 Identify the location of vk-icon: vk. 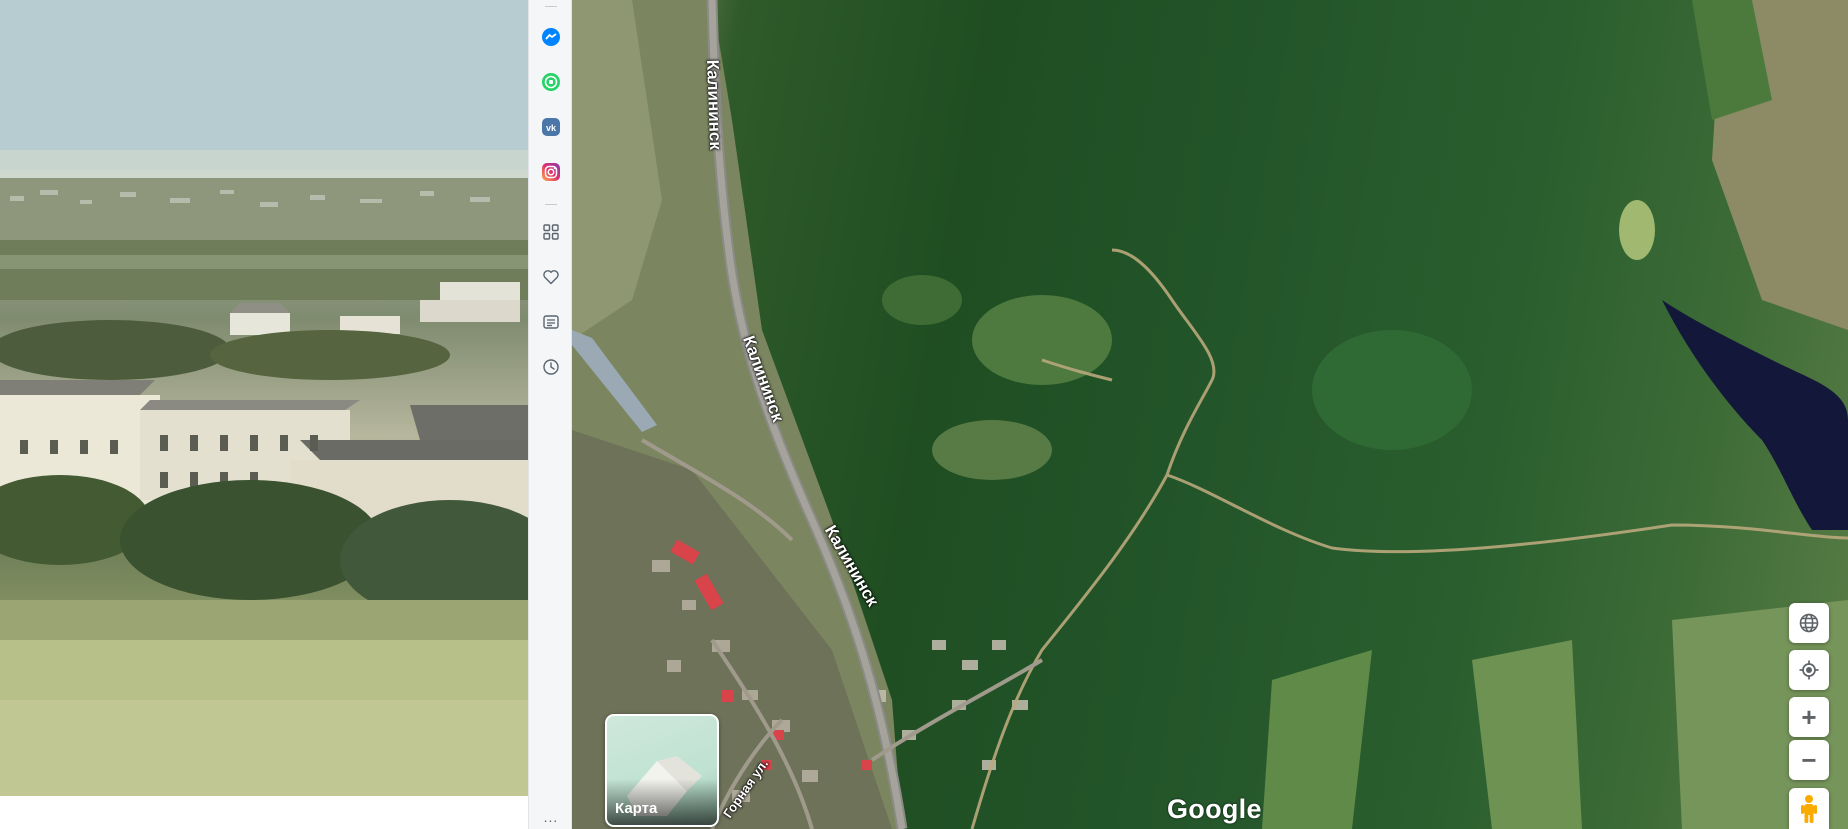
(551, 127).